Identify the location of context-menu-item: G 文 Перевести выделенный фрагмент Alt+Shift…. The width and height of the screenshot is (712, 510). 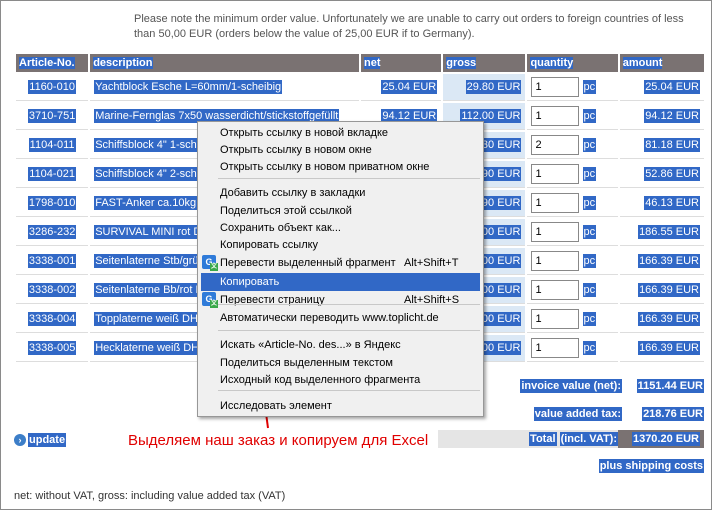
(340, 263).